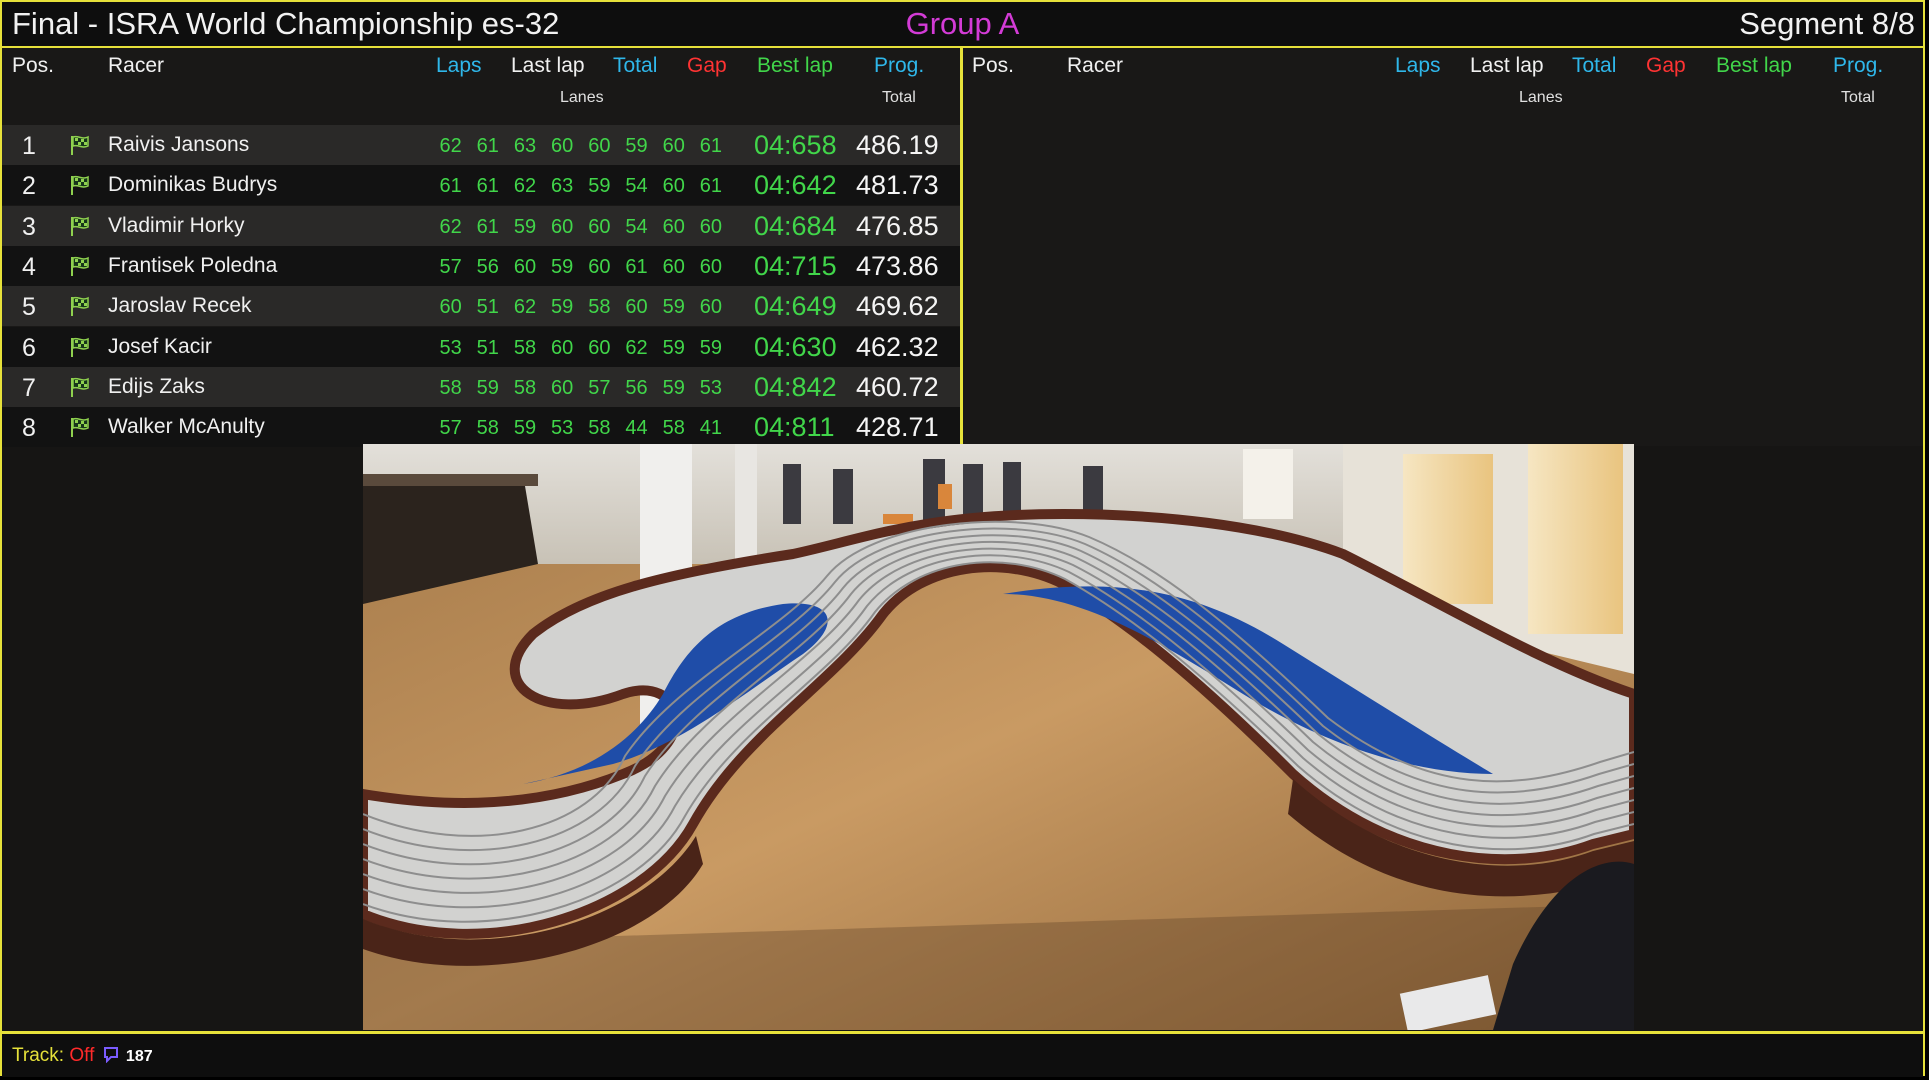  What do you see at coordinates (581, 146) in the screenshot?
I see `lane-laps: 62 61 63 60 60 59 60 61` at bounding box center [581, 146].